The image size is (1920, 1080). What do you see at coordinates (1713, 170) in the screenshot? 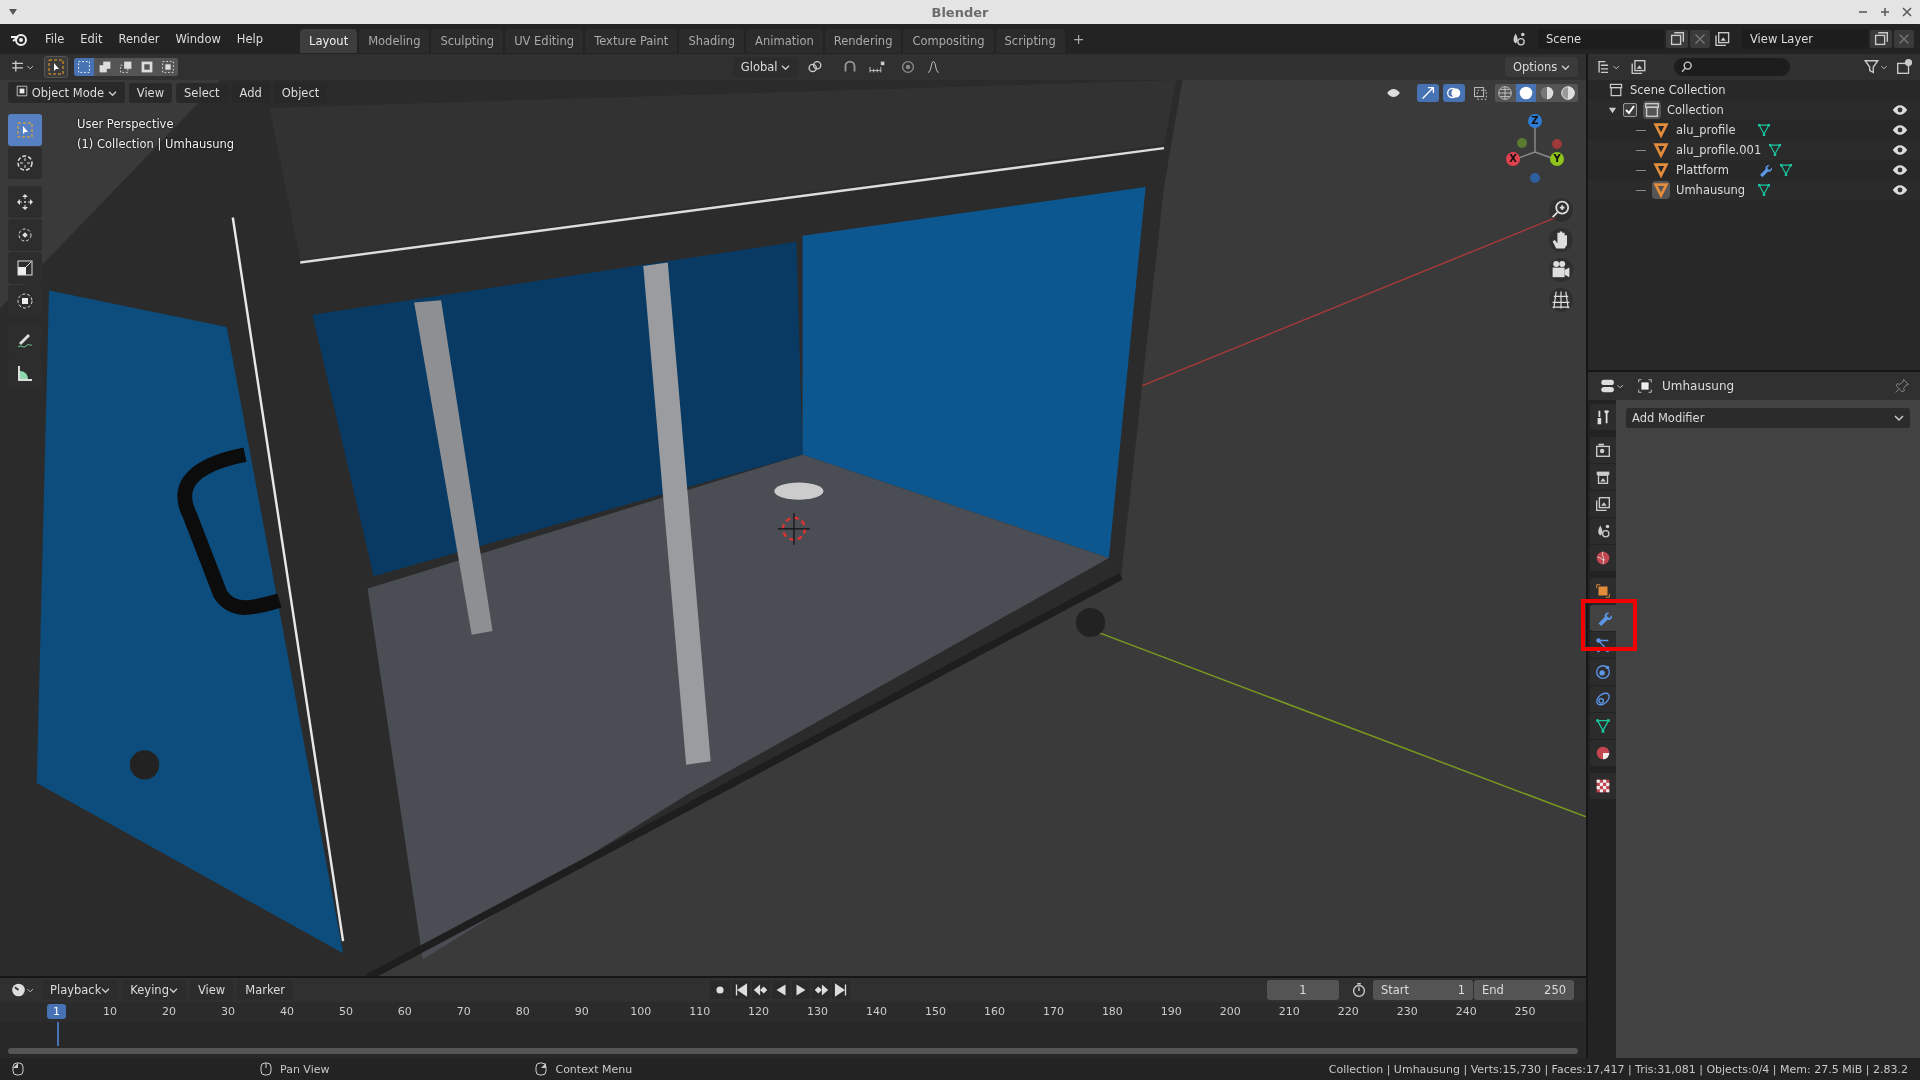
I see `outliner-item: Plattform` at bounding box center [1713, 170].